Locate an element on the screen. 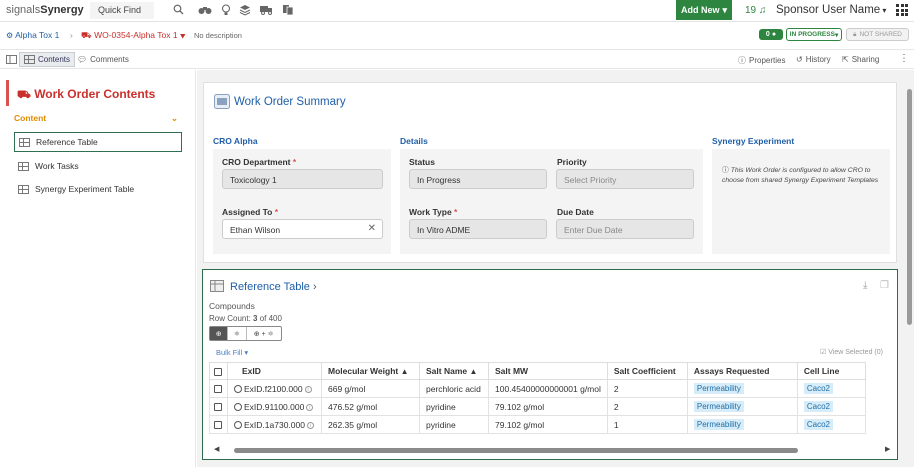  share-icon: ⇱ is located at coordinates (845, 59).